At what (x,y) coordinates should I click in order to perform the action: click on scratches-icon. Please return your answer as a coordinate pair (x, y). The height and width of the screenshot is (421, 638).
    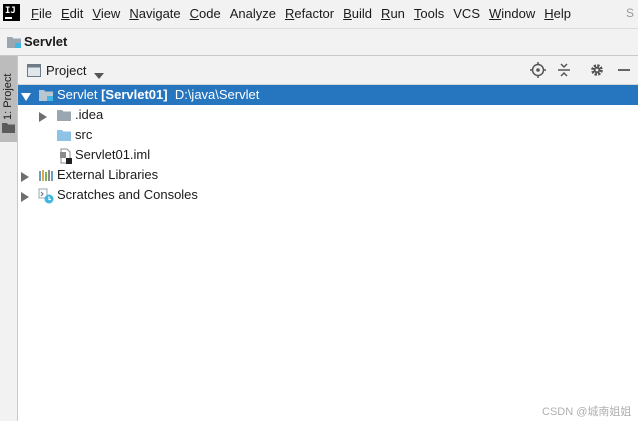
    Looking at the image, I should click on (46, 197).